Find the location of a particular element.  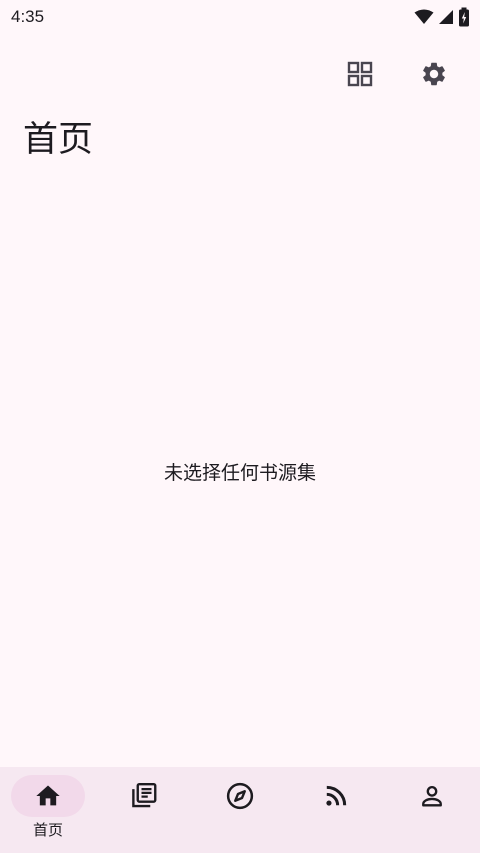

nav-item-rss is located at coordinates (336, 810).